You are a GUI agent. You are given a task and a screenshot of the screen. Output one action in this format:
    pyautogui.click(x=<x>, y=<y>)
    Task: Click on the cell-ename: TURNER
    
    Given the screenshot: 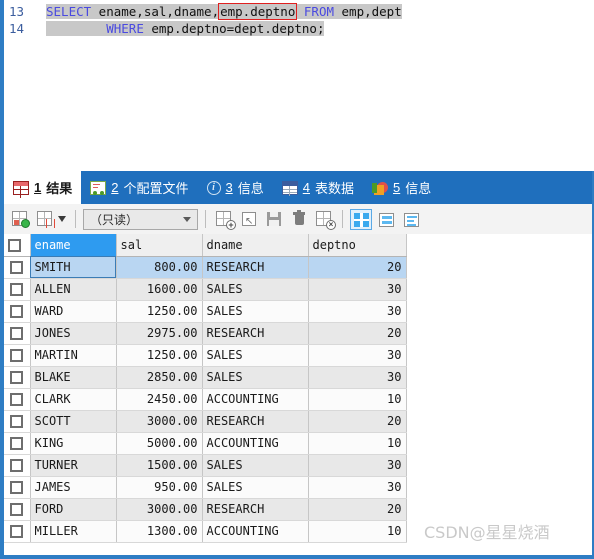 What is the action you would take?
    pyautogui.click(x=73, y=465)
    